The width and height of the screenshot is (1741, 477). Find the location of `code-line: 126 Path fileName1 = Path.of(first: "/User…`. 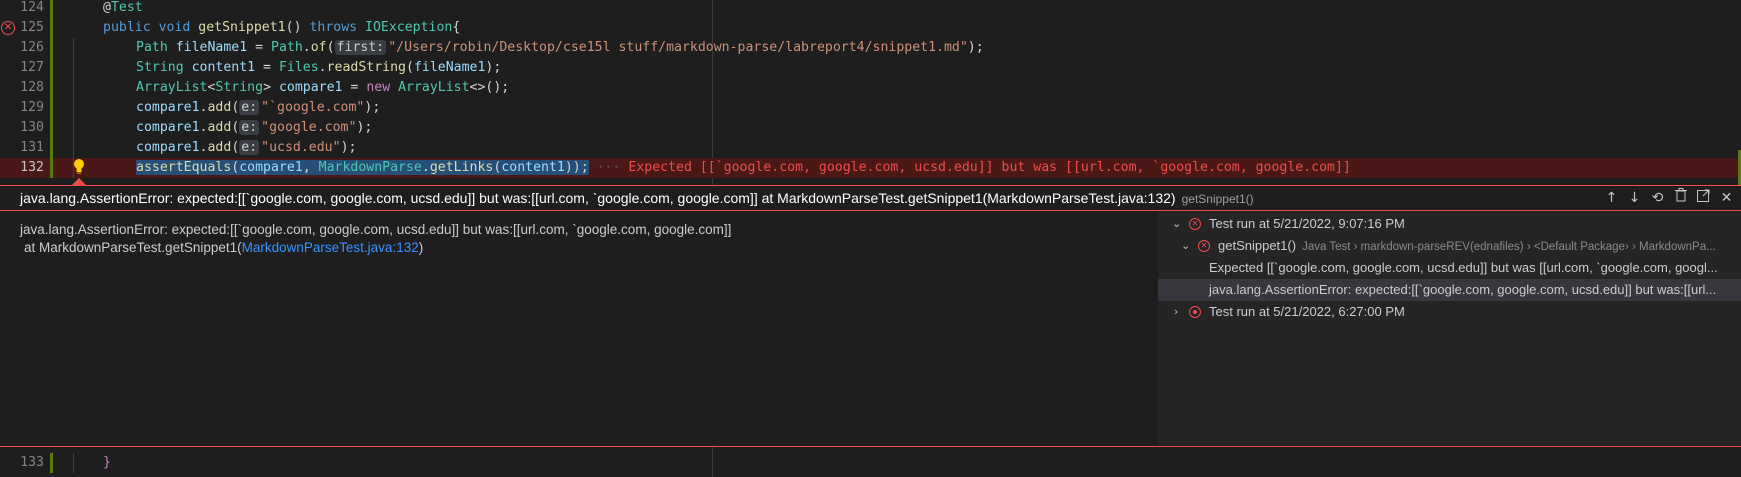

code-line: 126 Path fileName1 = Path.of(first: "/User… is located at coordinates (870, 48).